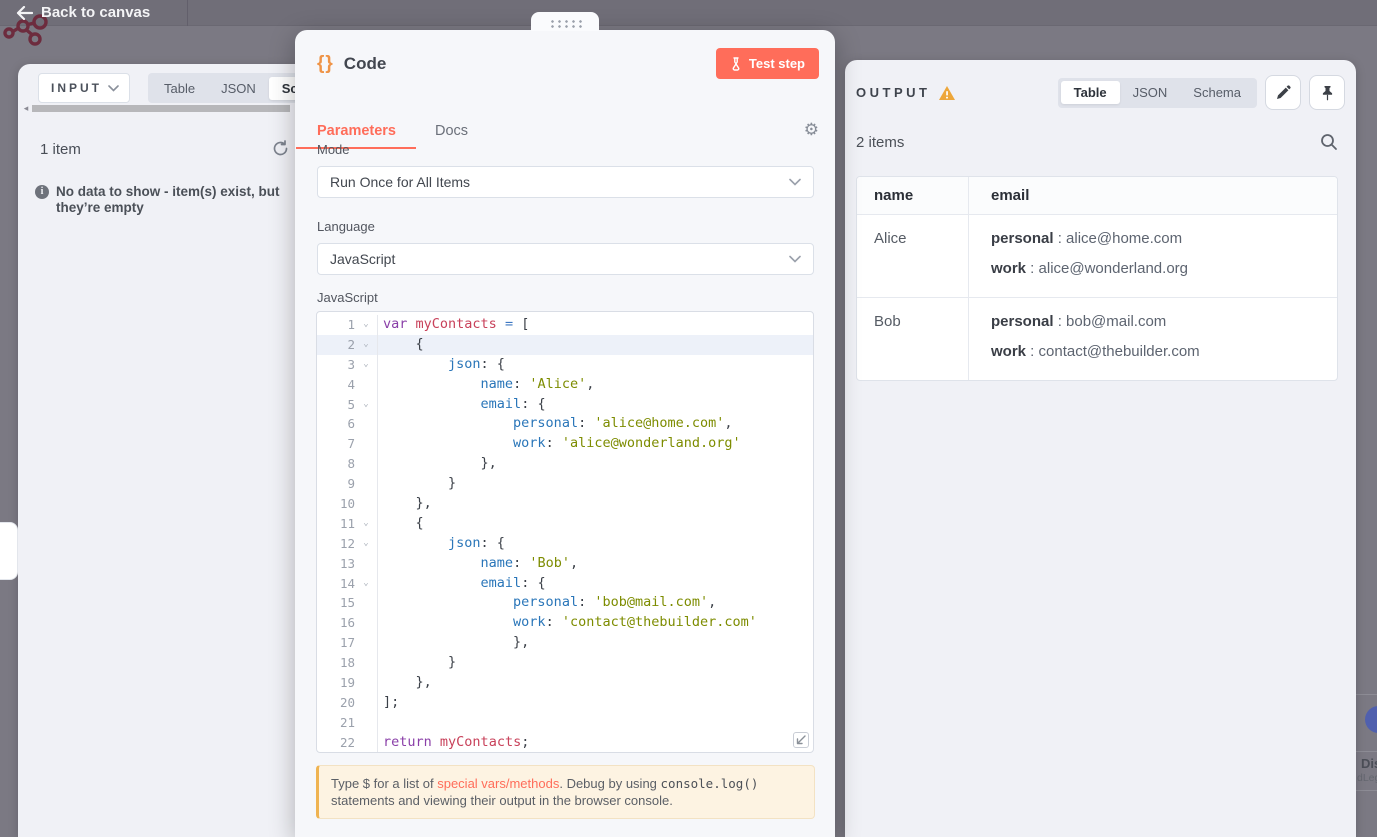 The width and height of the screenshot is (1377, 837). Describe the element at coordinates (351, 464) in the screenshot. I see `line-number: 8` at that location.